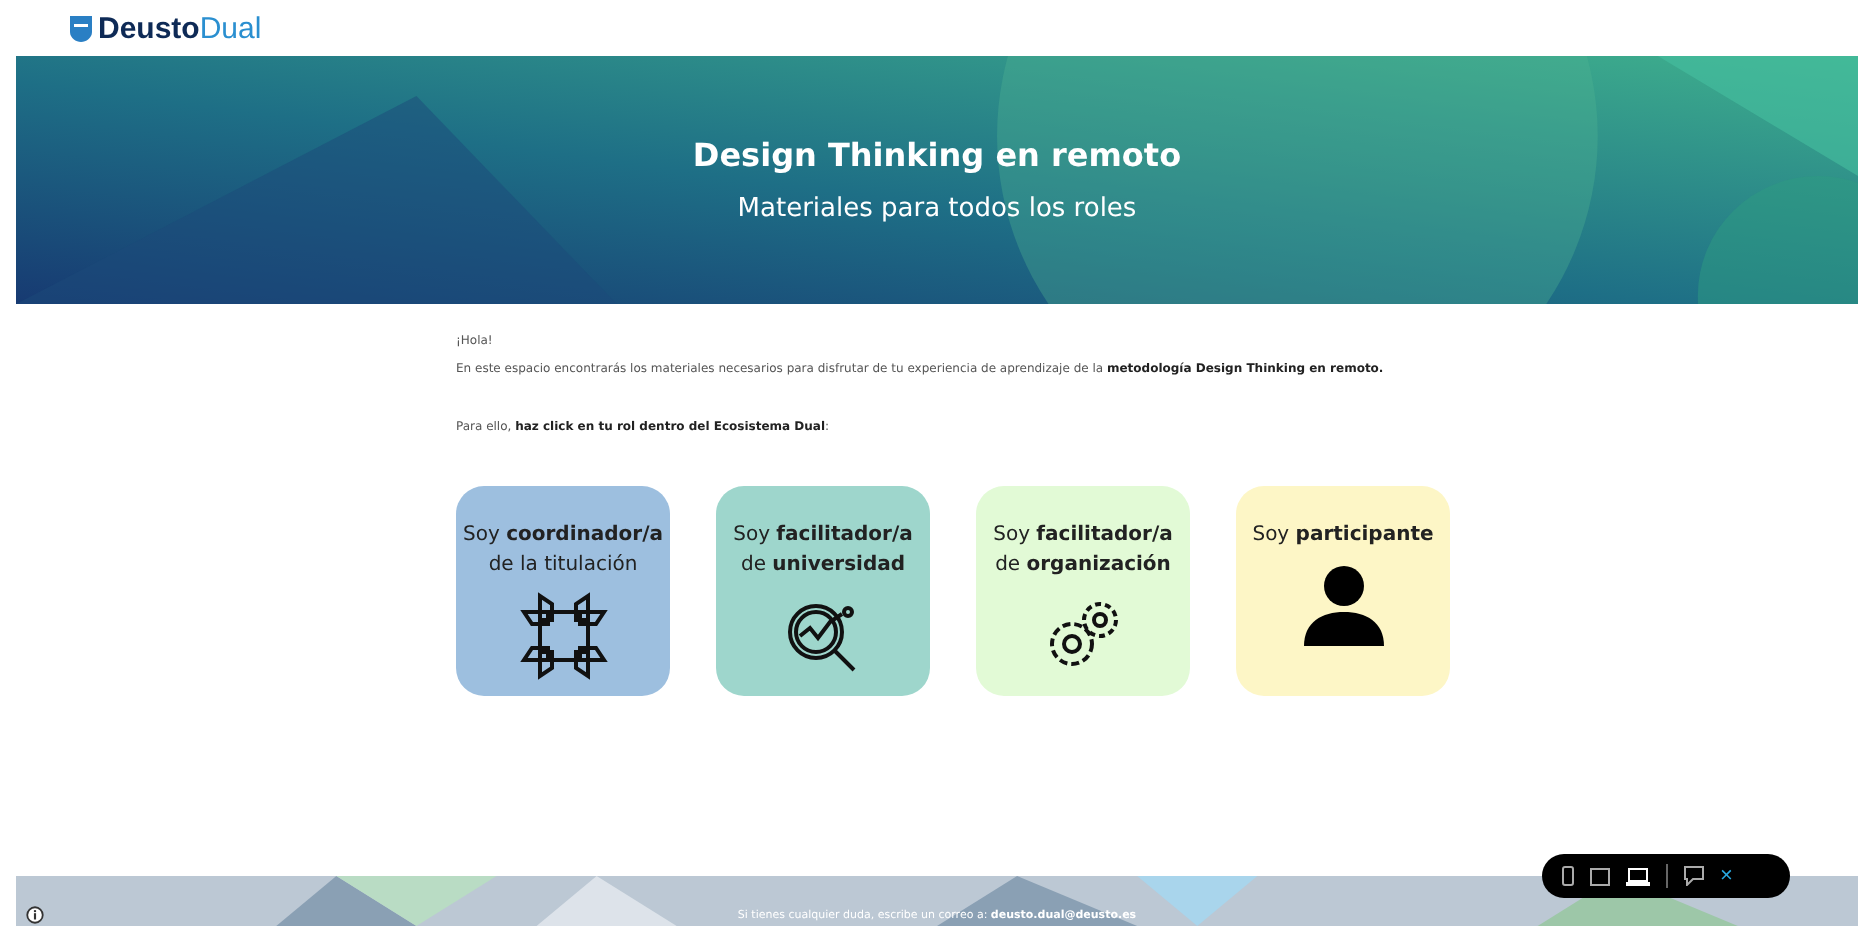 This screenshot has width=1874, height=926. I want to click on logo-text: DeustoDual, so click(180, 28).